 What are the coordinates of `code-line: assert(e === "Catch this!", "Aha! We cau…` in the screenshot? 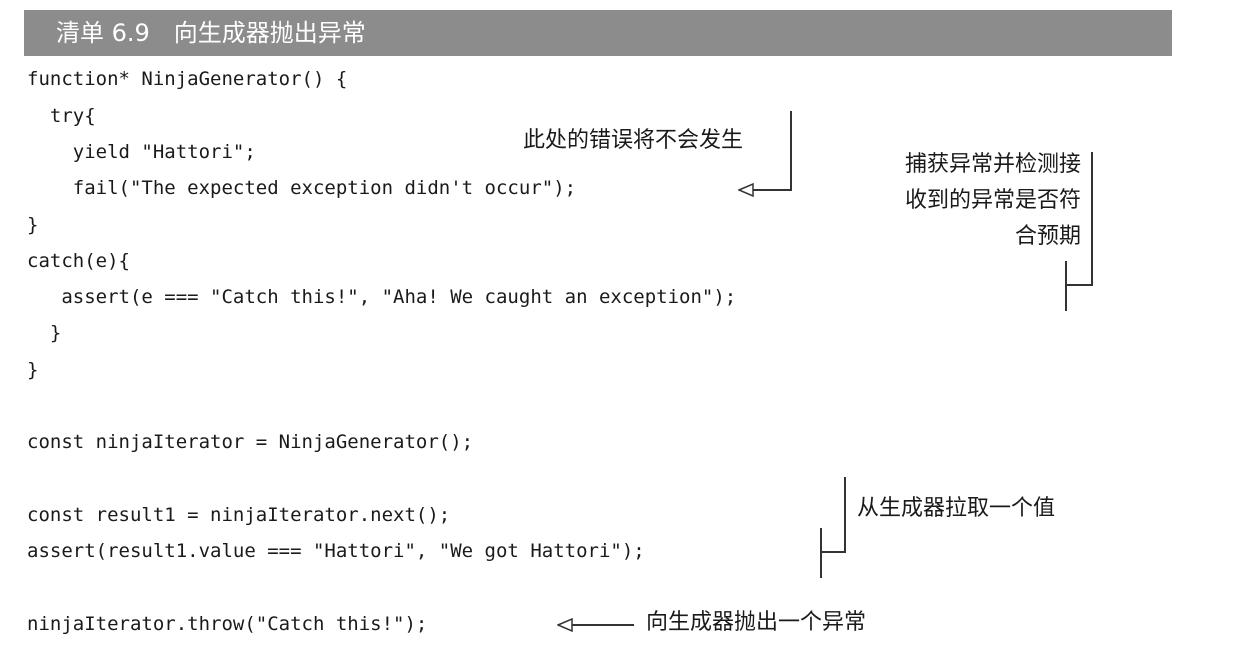 It's located at (382, 297).